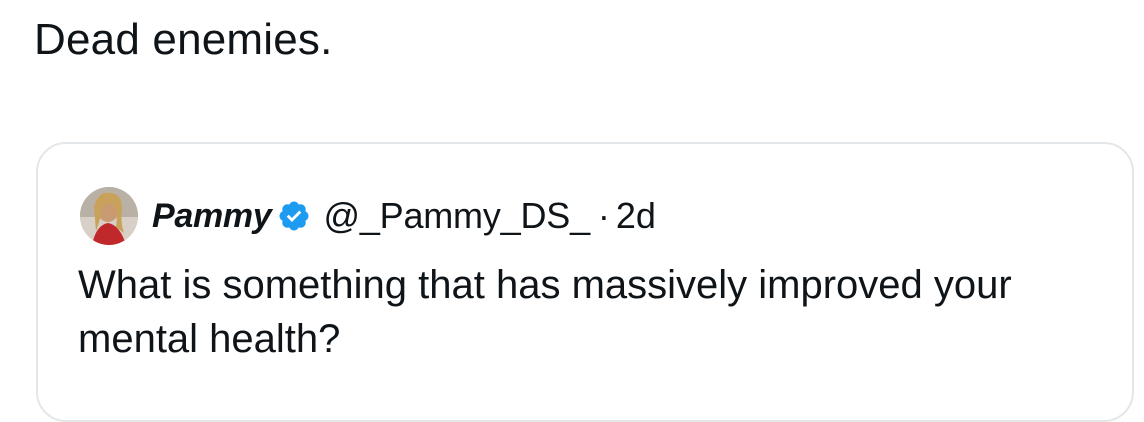  I want to click on post-text: Dead enemies., so click(183, 39).